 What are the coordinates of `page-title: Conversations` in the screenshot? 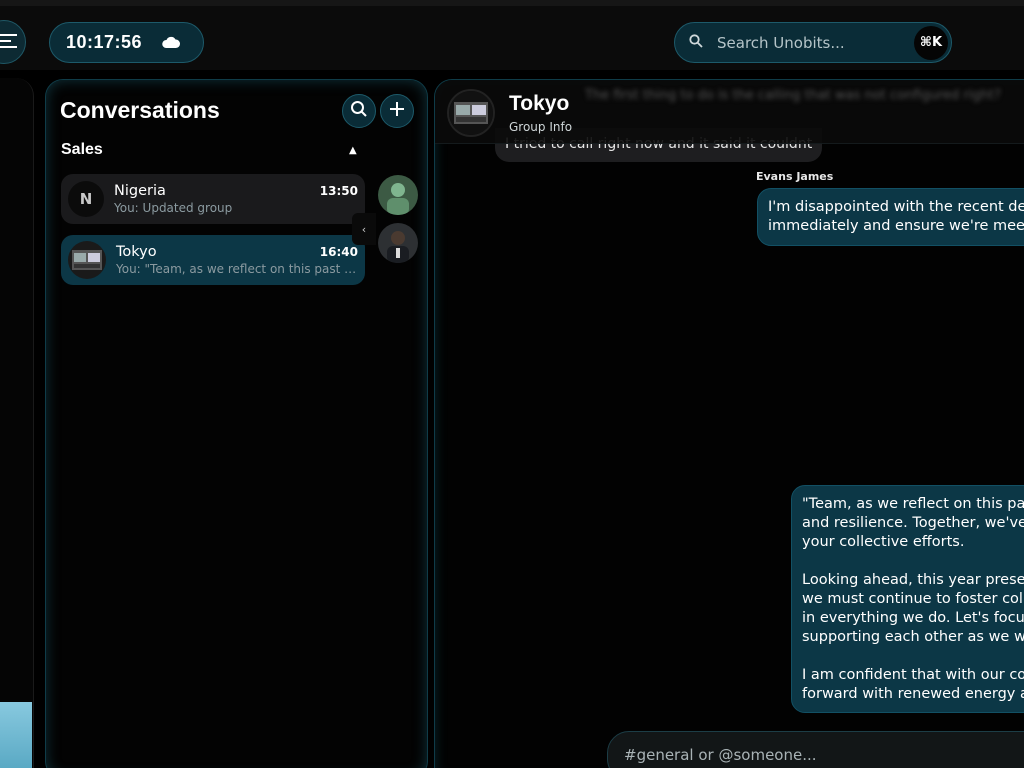 It's located at (140, 110).